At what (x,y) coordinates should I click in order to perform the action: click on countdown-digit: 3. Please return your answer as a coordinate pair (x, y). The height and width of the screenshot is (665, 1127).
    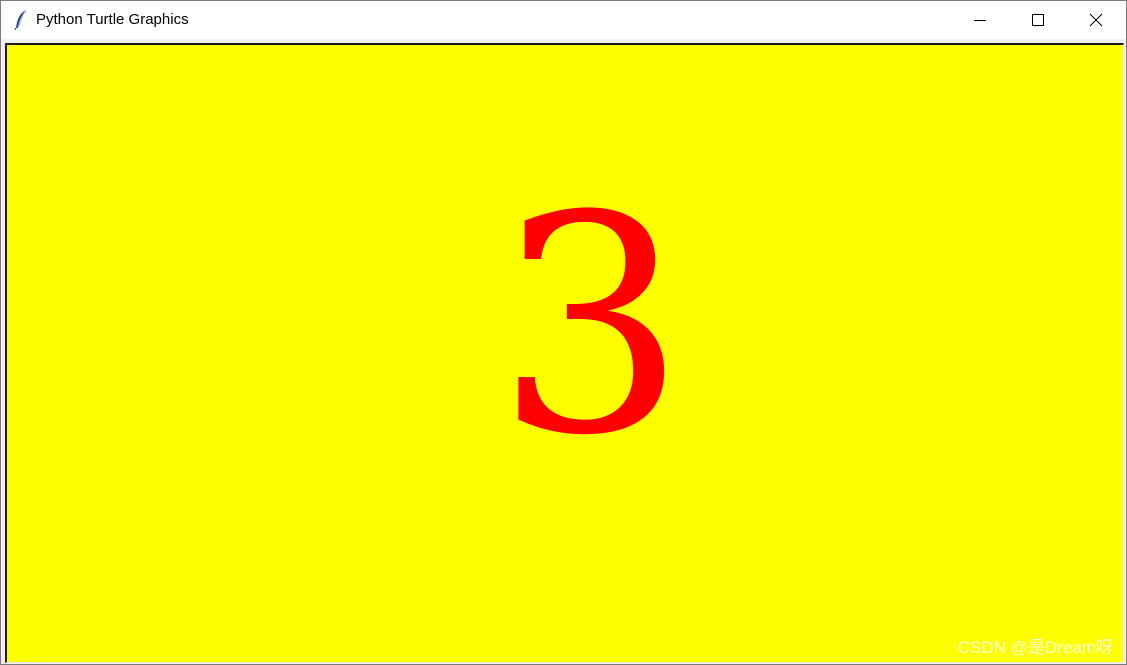
    Looking at the image, I should click on (591, 326).